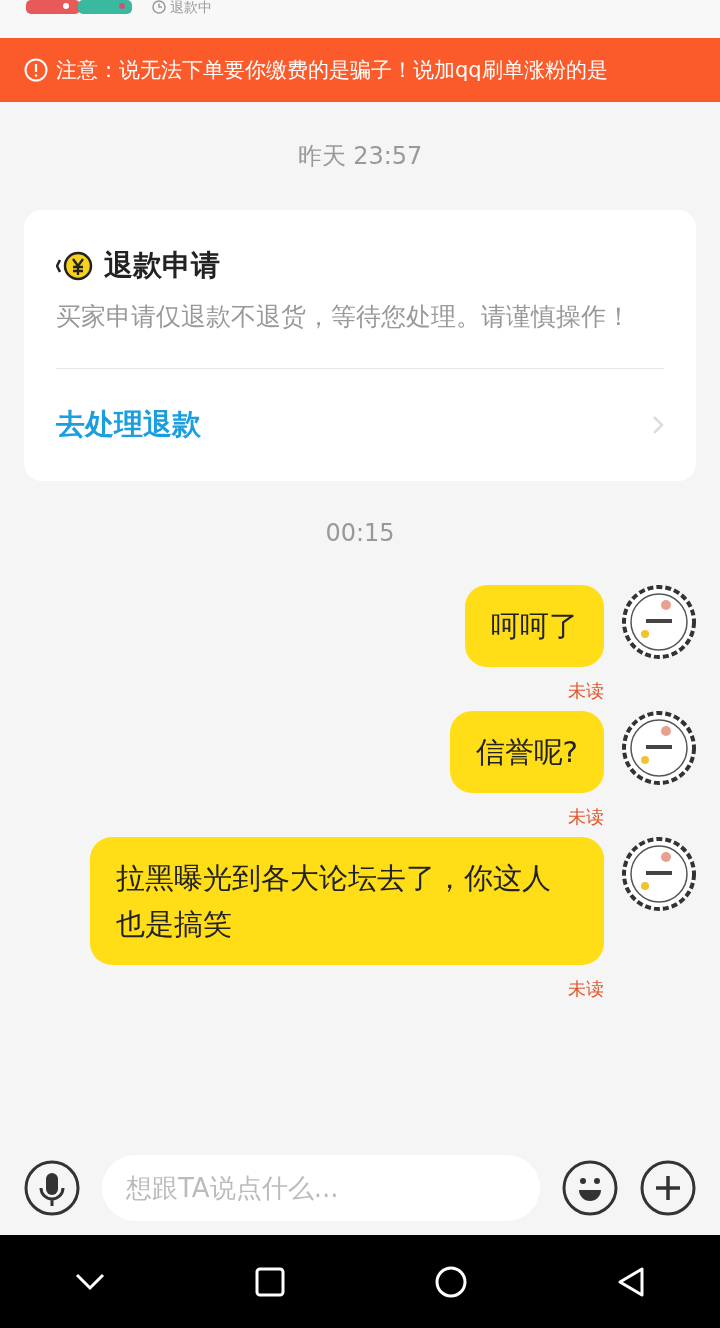 This screenshot has width=720, height=1328. I want to click on chevron-down-icon, so click(90, 1281).